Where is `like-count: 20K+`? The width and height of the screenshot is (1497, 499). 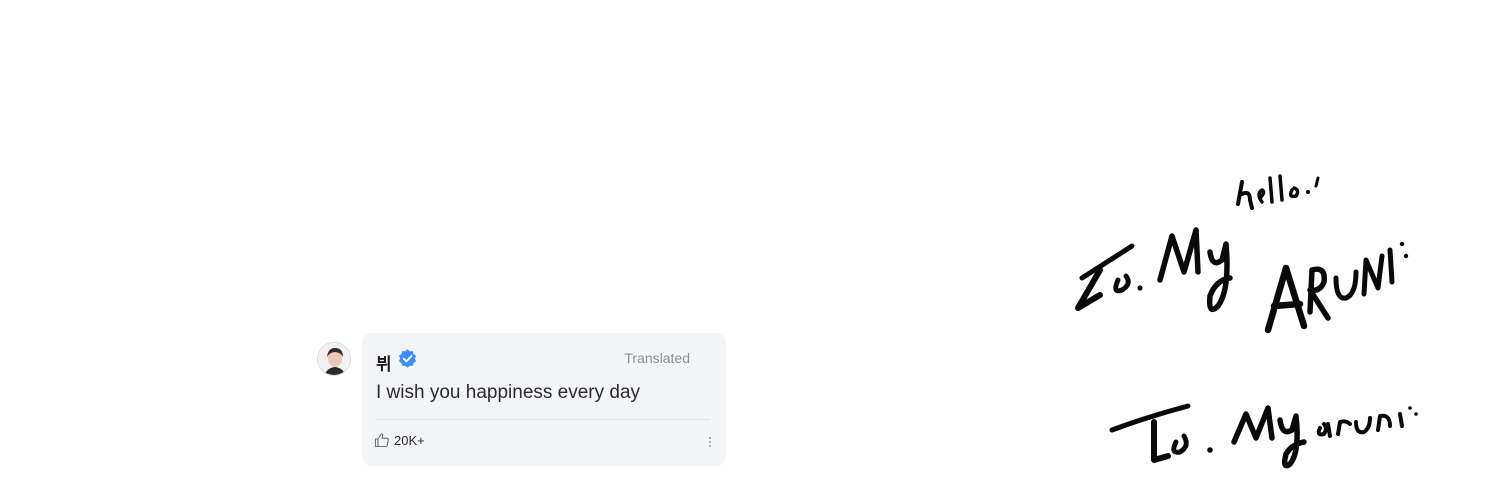
like-count: 20K+ is located at coordinates (409, 440).